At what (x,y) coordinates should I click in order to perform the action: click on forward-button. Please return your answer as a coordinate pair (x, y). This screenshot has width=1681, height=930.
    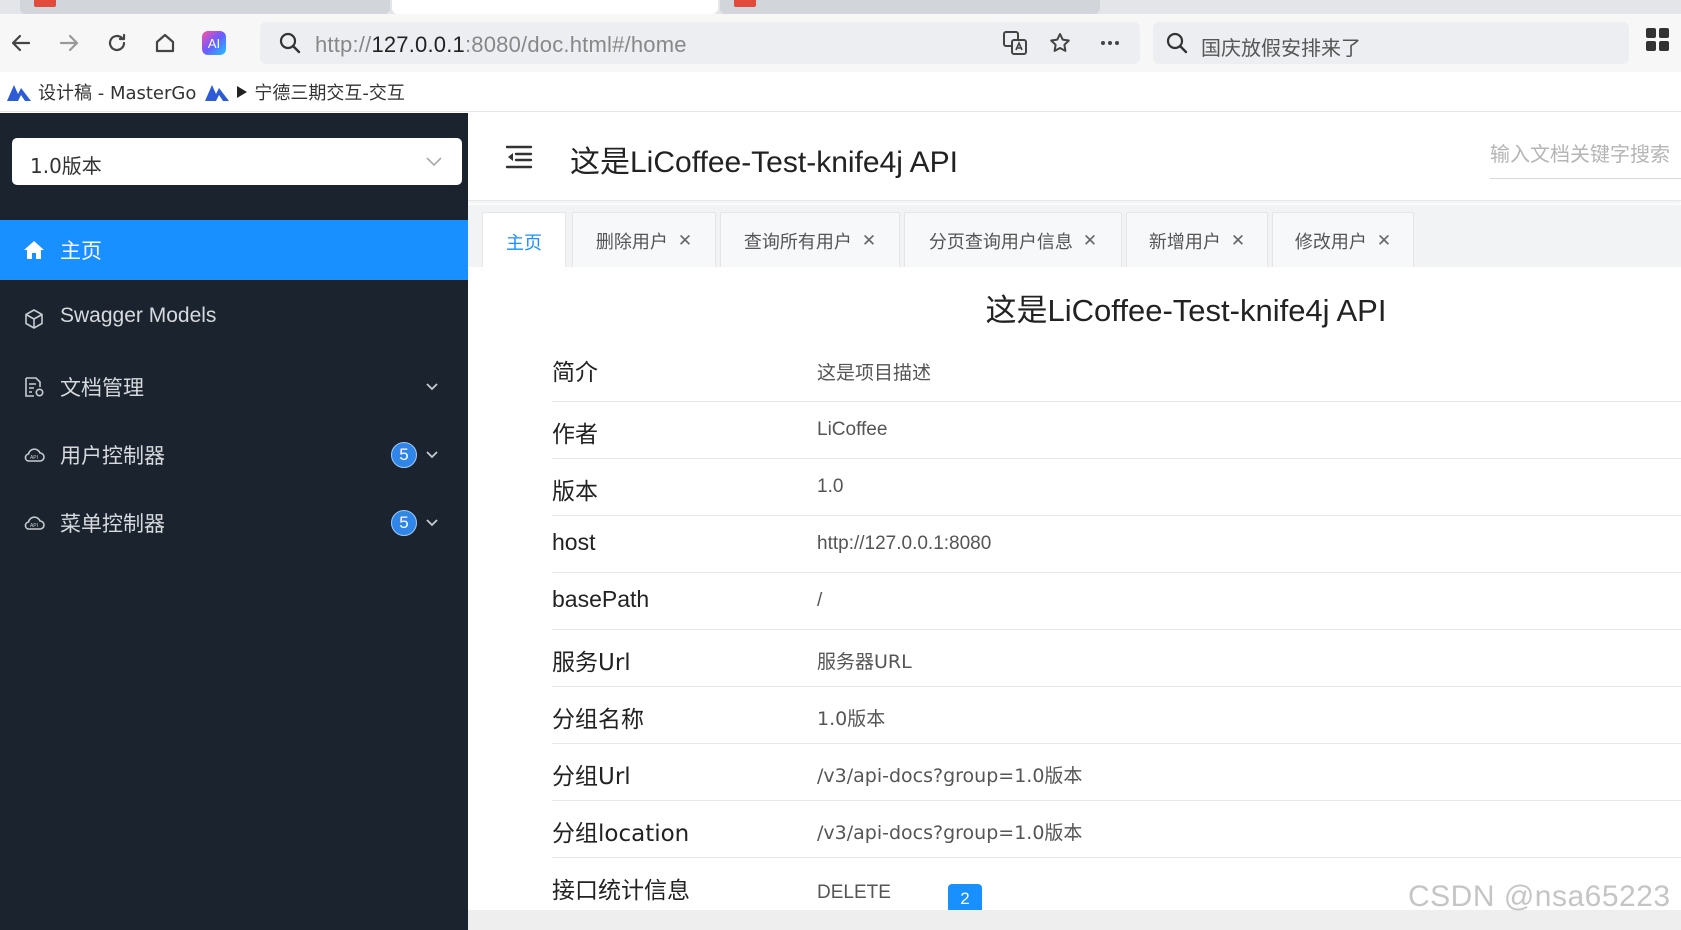
    Looking at the image, I should click on (69, 43).